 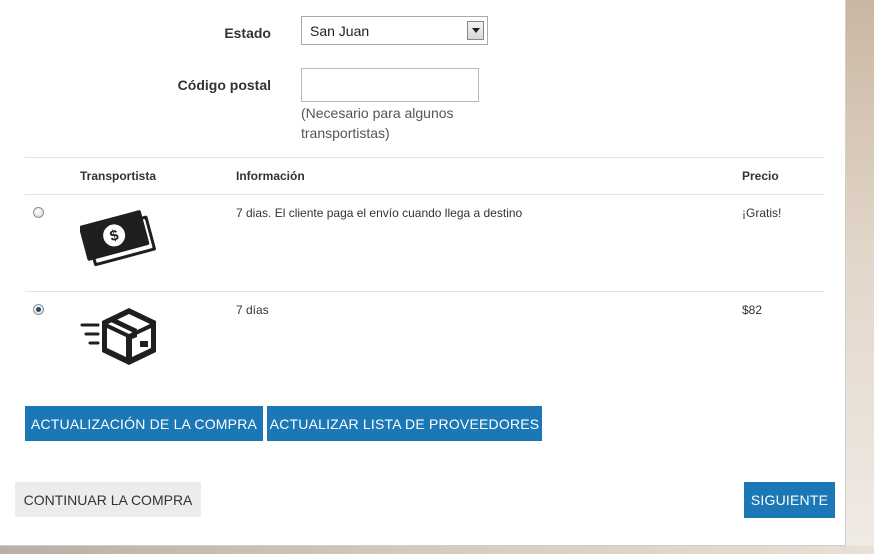 I want to click on zip-label: Código postal, so click(x=224, y=85).